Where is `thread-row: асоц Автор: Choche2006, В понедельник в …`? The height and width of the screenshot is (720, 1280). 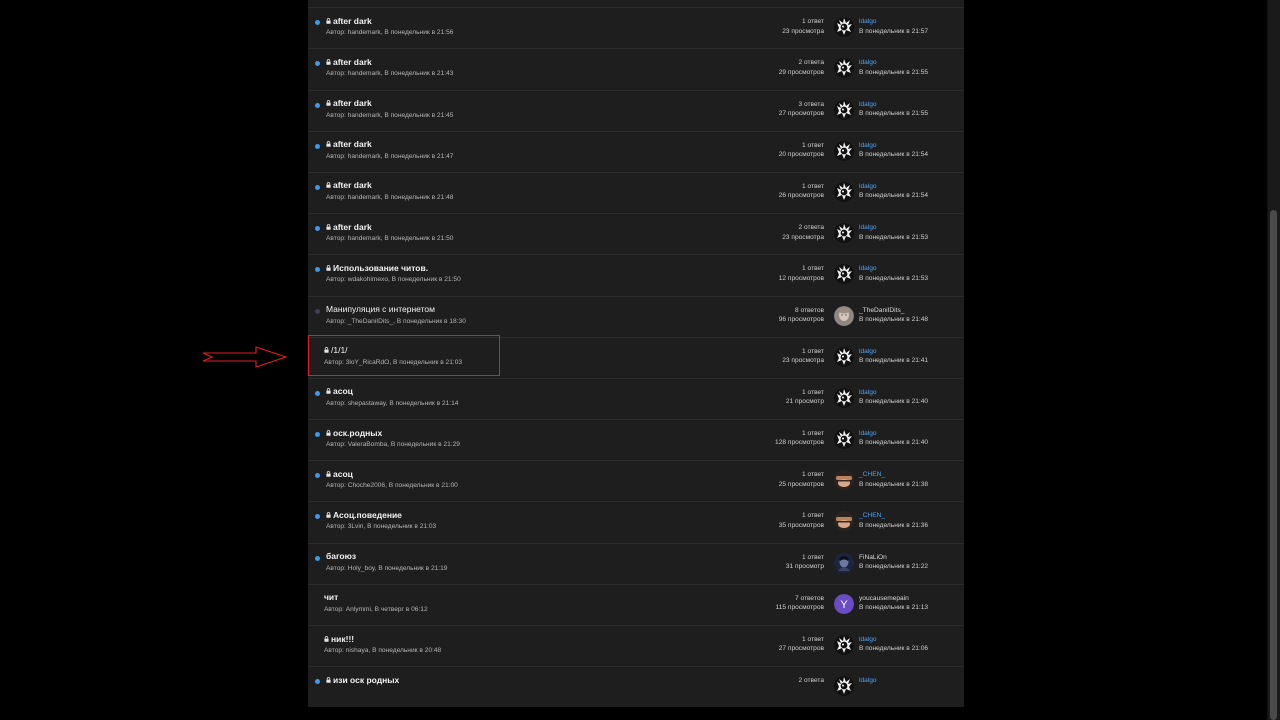 thread-row: асоц Автор: Choche2006, В понедельник в … is located at coordinates (636, 480).